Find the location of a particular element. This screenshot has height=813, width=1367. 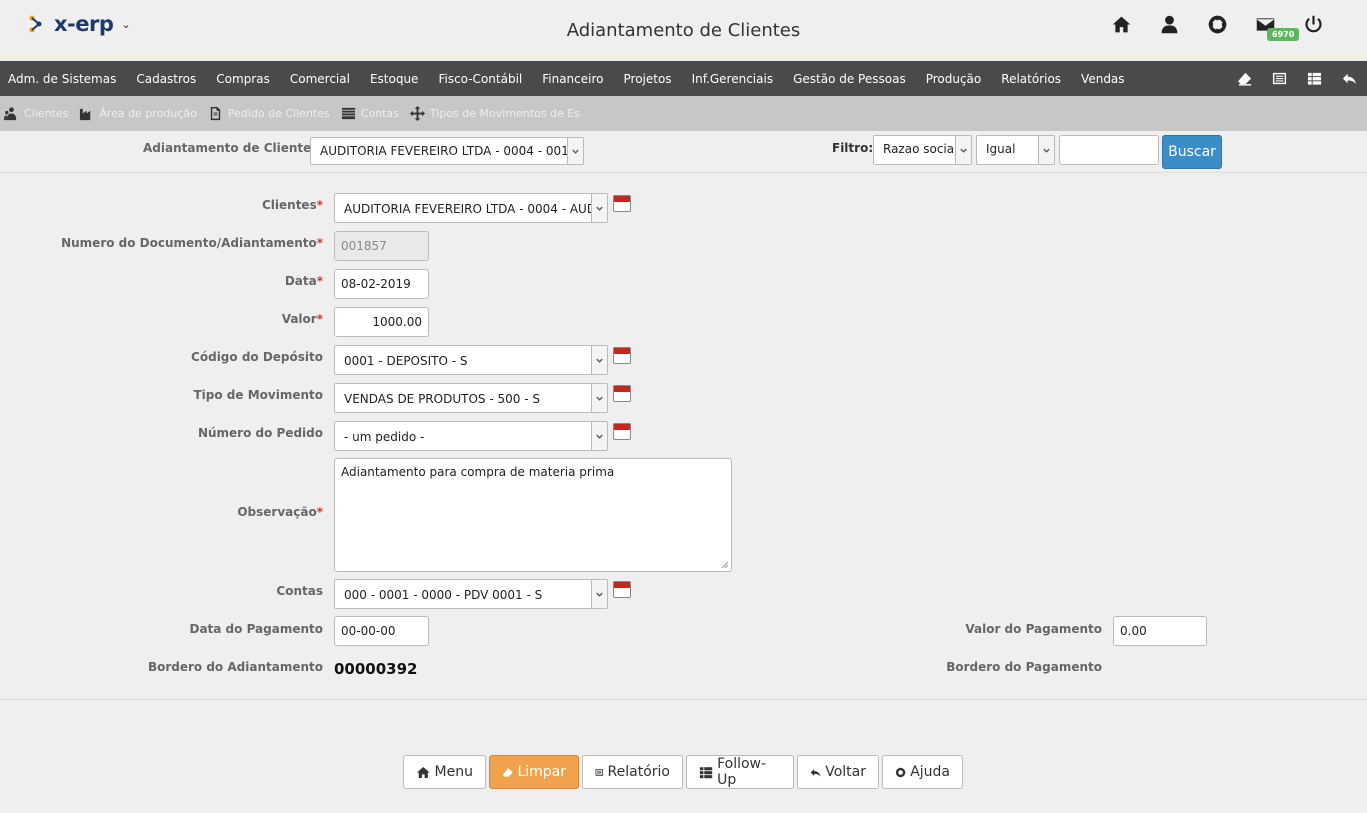

help-lifebuoy-button is located at coordinates (1217, 24).